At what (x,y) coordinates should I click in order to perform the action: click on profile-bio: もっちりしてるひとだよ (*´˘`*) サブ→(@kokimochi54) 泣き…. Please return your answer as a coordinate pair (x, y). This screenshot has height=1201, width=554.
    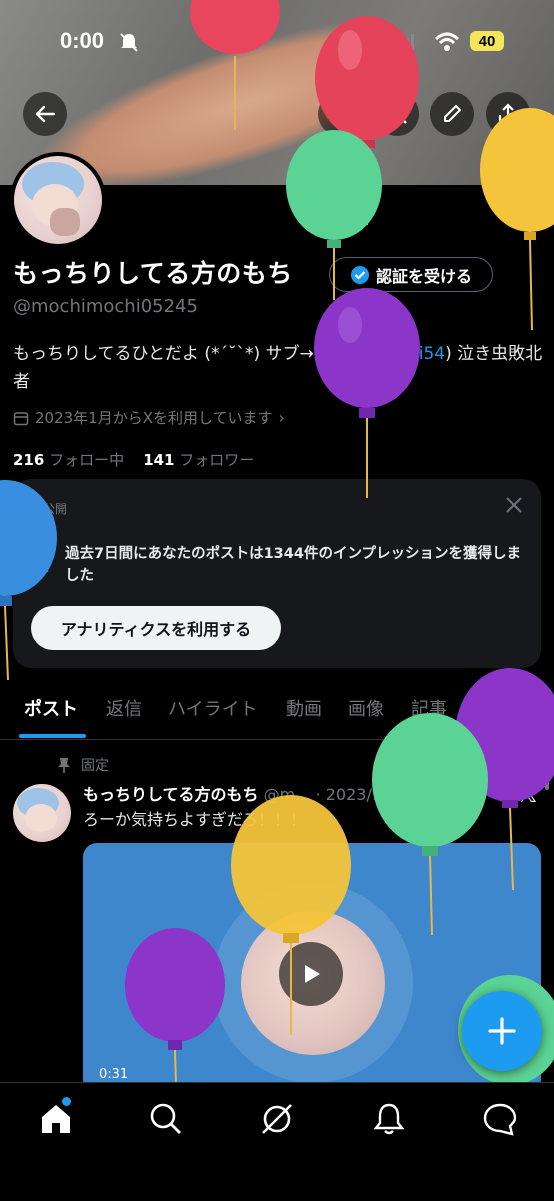
    Looking at the image, I should click on (278, 368).